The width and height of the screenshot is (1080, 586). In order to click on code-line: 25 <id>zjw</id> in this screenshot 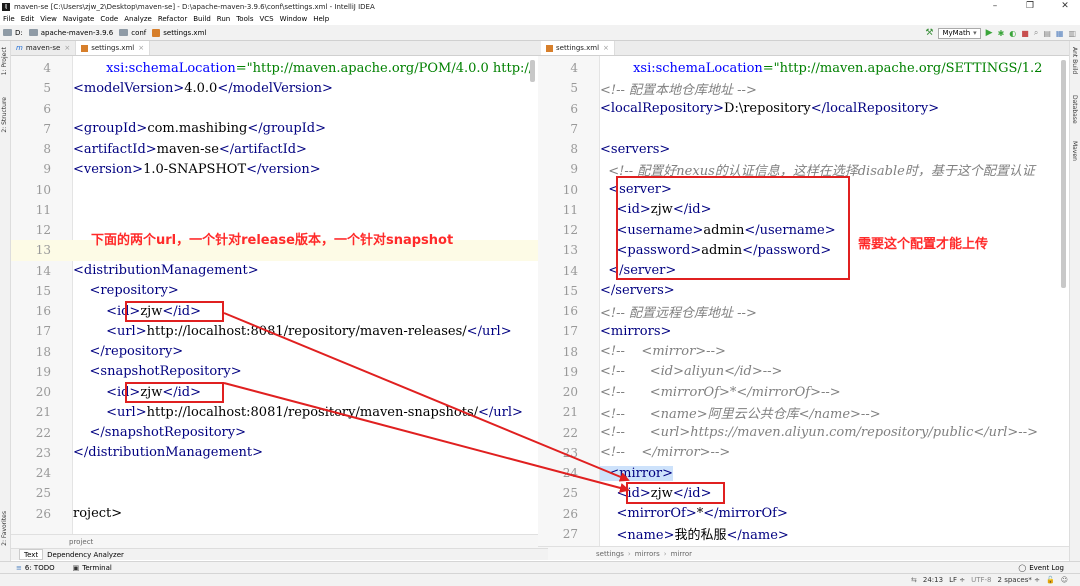, I will do `click(803, 493)`.